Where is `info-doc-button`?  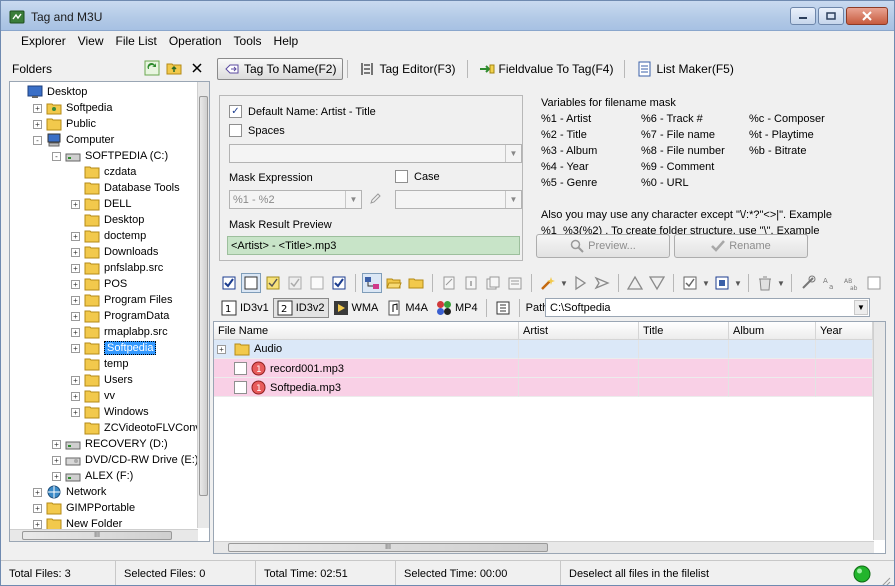 info-doc-button is located at coordinates (471, 283).